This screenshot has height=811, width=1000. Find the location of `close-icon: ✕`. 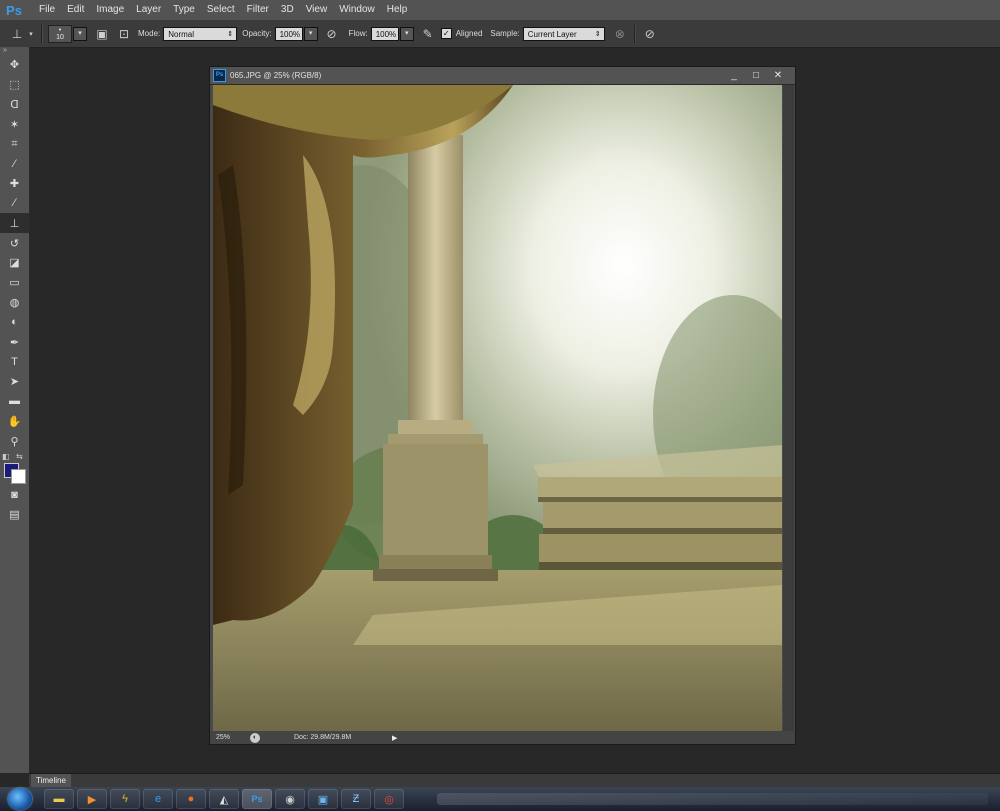

close-icon: ✕ is located at coordinates (778, 75).